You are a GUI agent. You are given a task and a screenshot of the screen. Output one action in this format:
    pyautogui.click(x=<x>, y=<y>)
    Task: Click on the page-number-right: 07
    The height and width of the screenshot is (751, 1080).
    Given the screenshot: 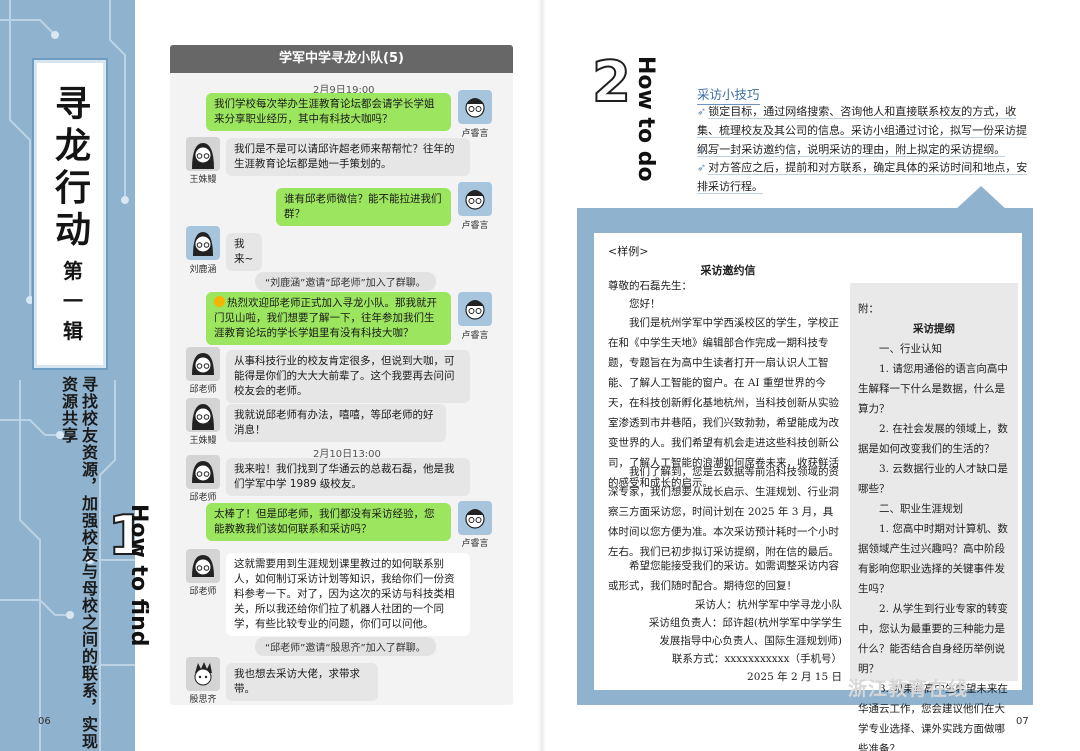 What is the action you would take?
    pyautogui.click(x=1022, y=721)
    